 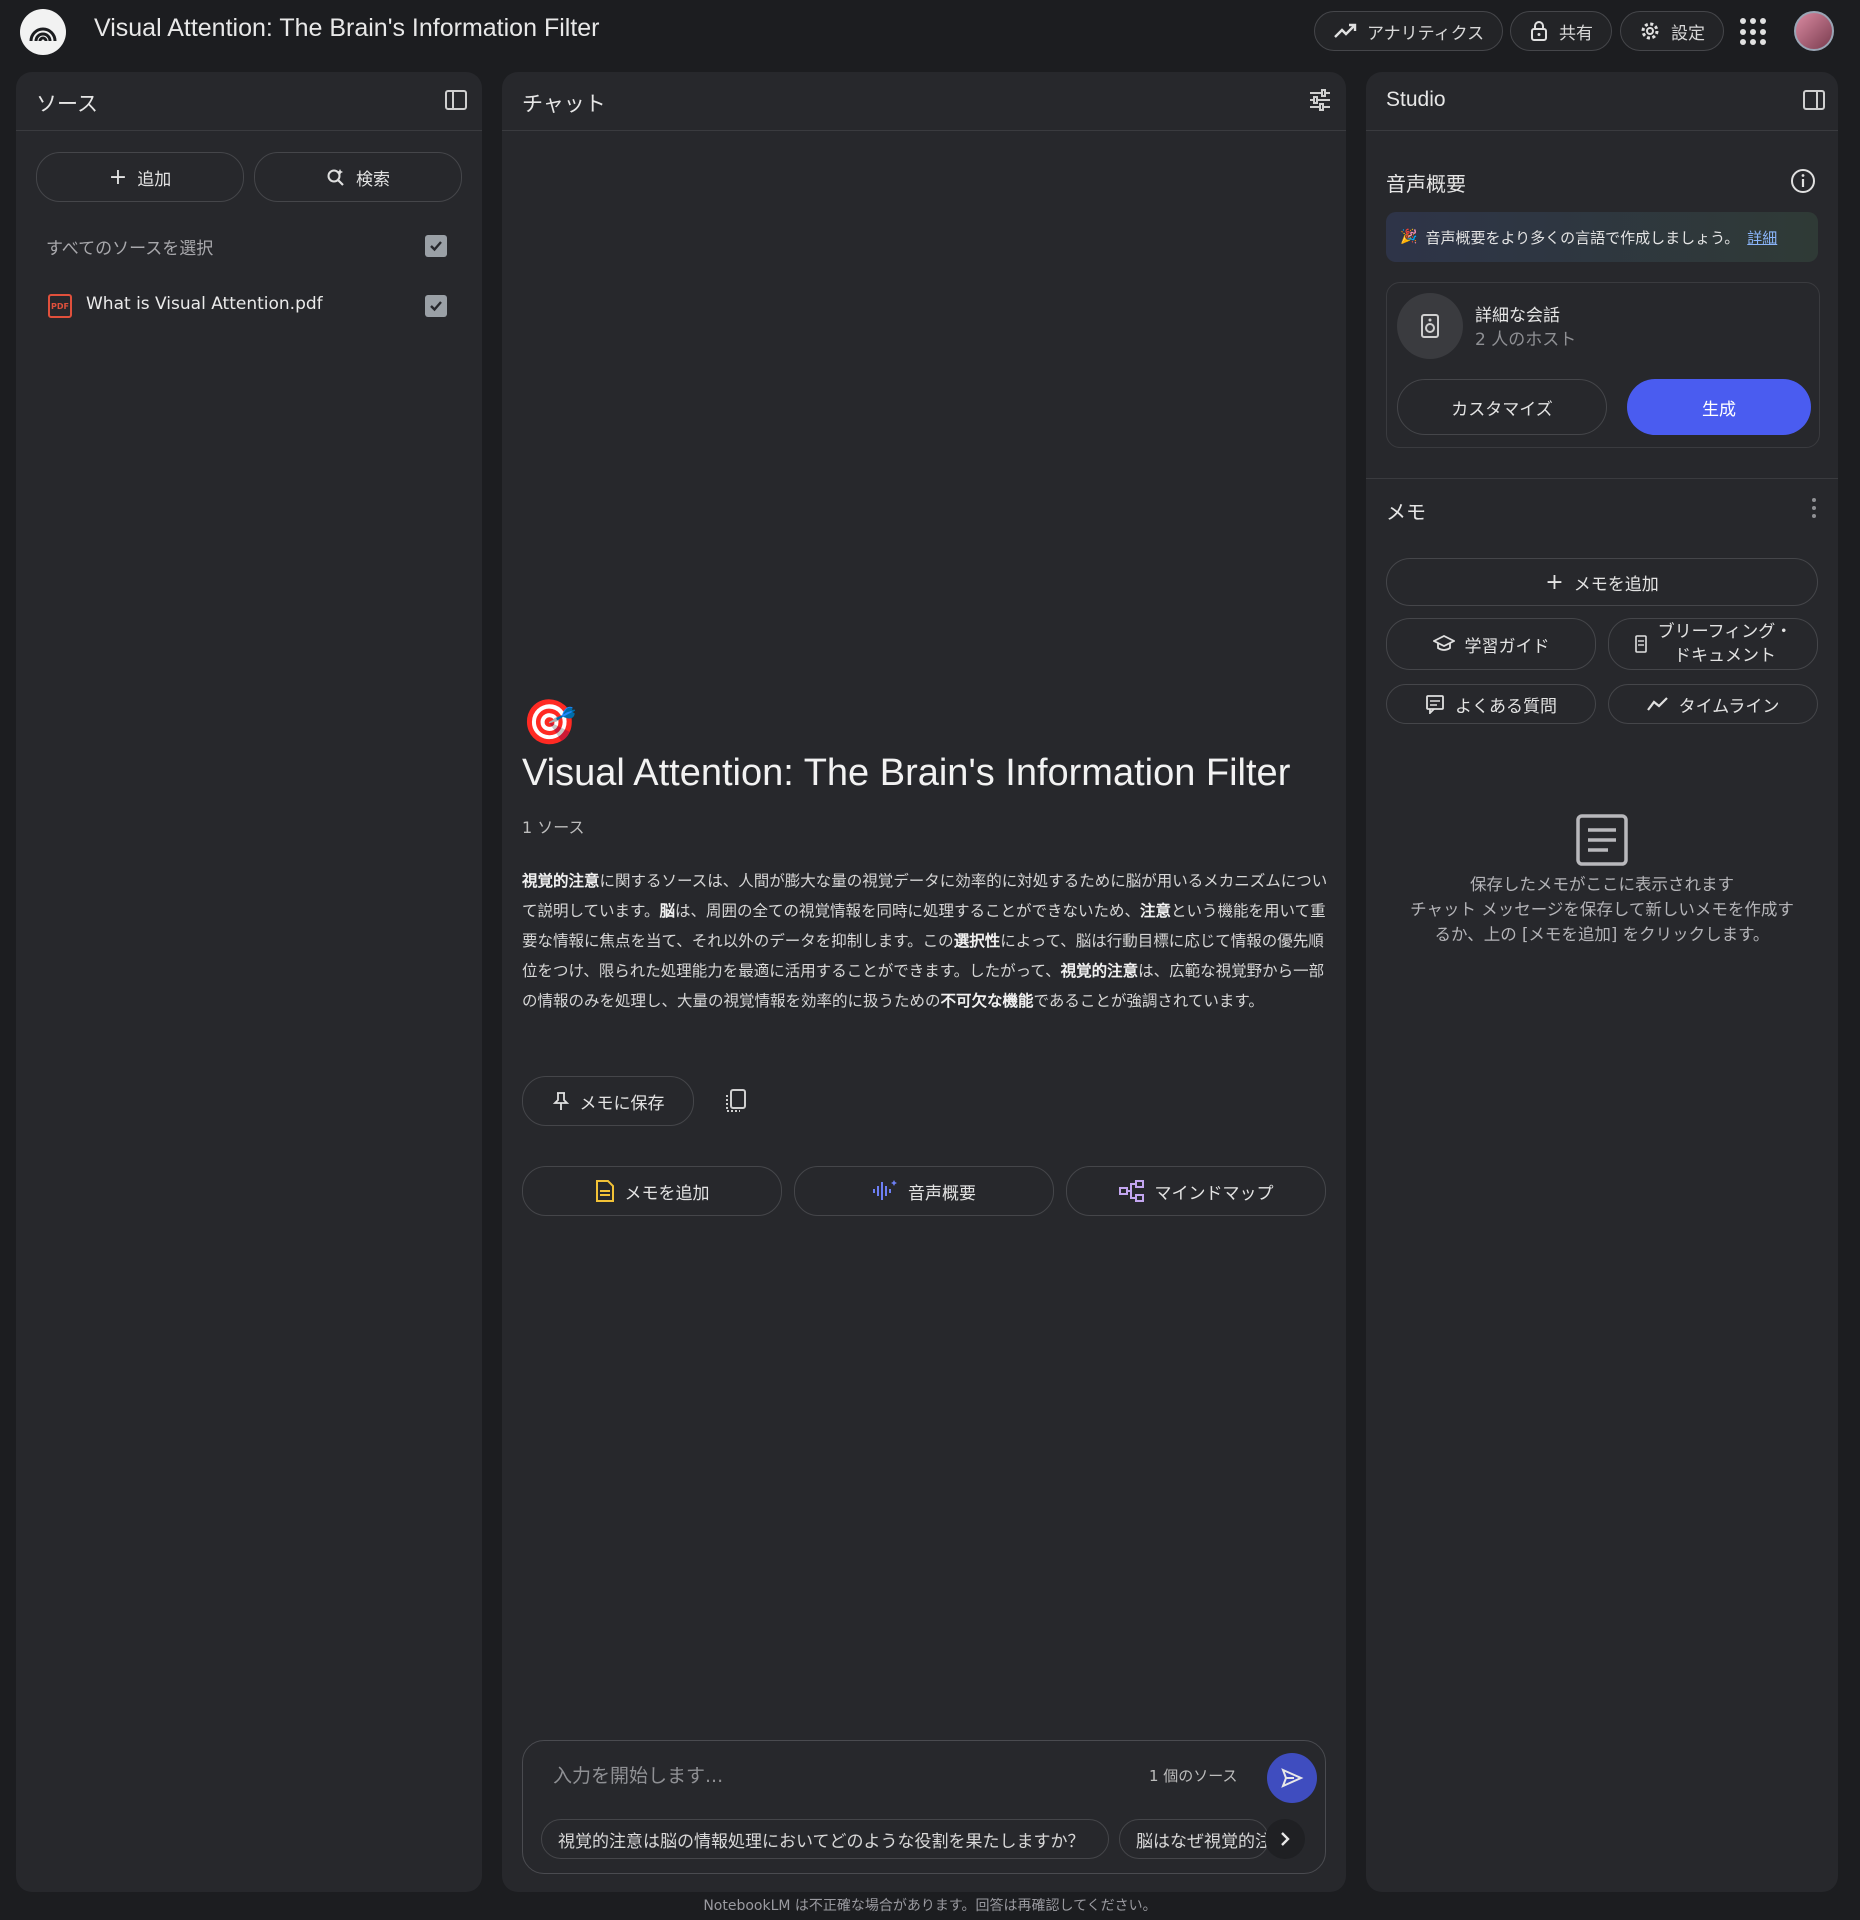 I want to click on save-to-note-label: メモに保存, so click(x=622, y=1103).